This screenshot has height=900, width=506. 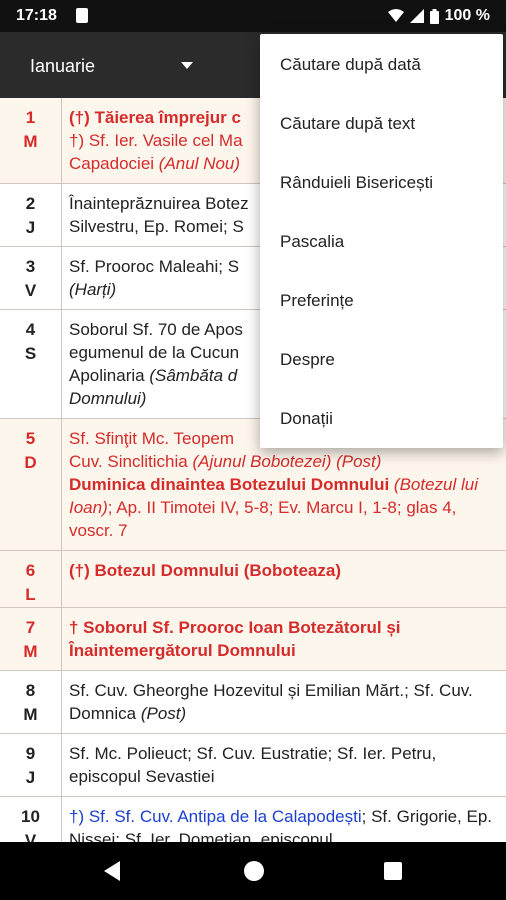 What do you see at coordinates (393, 871) in the screenshot?
I see `recent-apps-icon` at bounding box center [393, 871].